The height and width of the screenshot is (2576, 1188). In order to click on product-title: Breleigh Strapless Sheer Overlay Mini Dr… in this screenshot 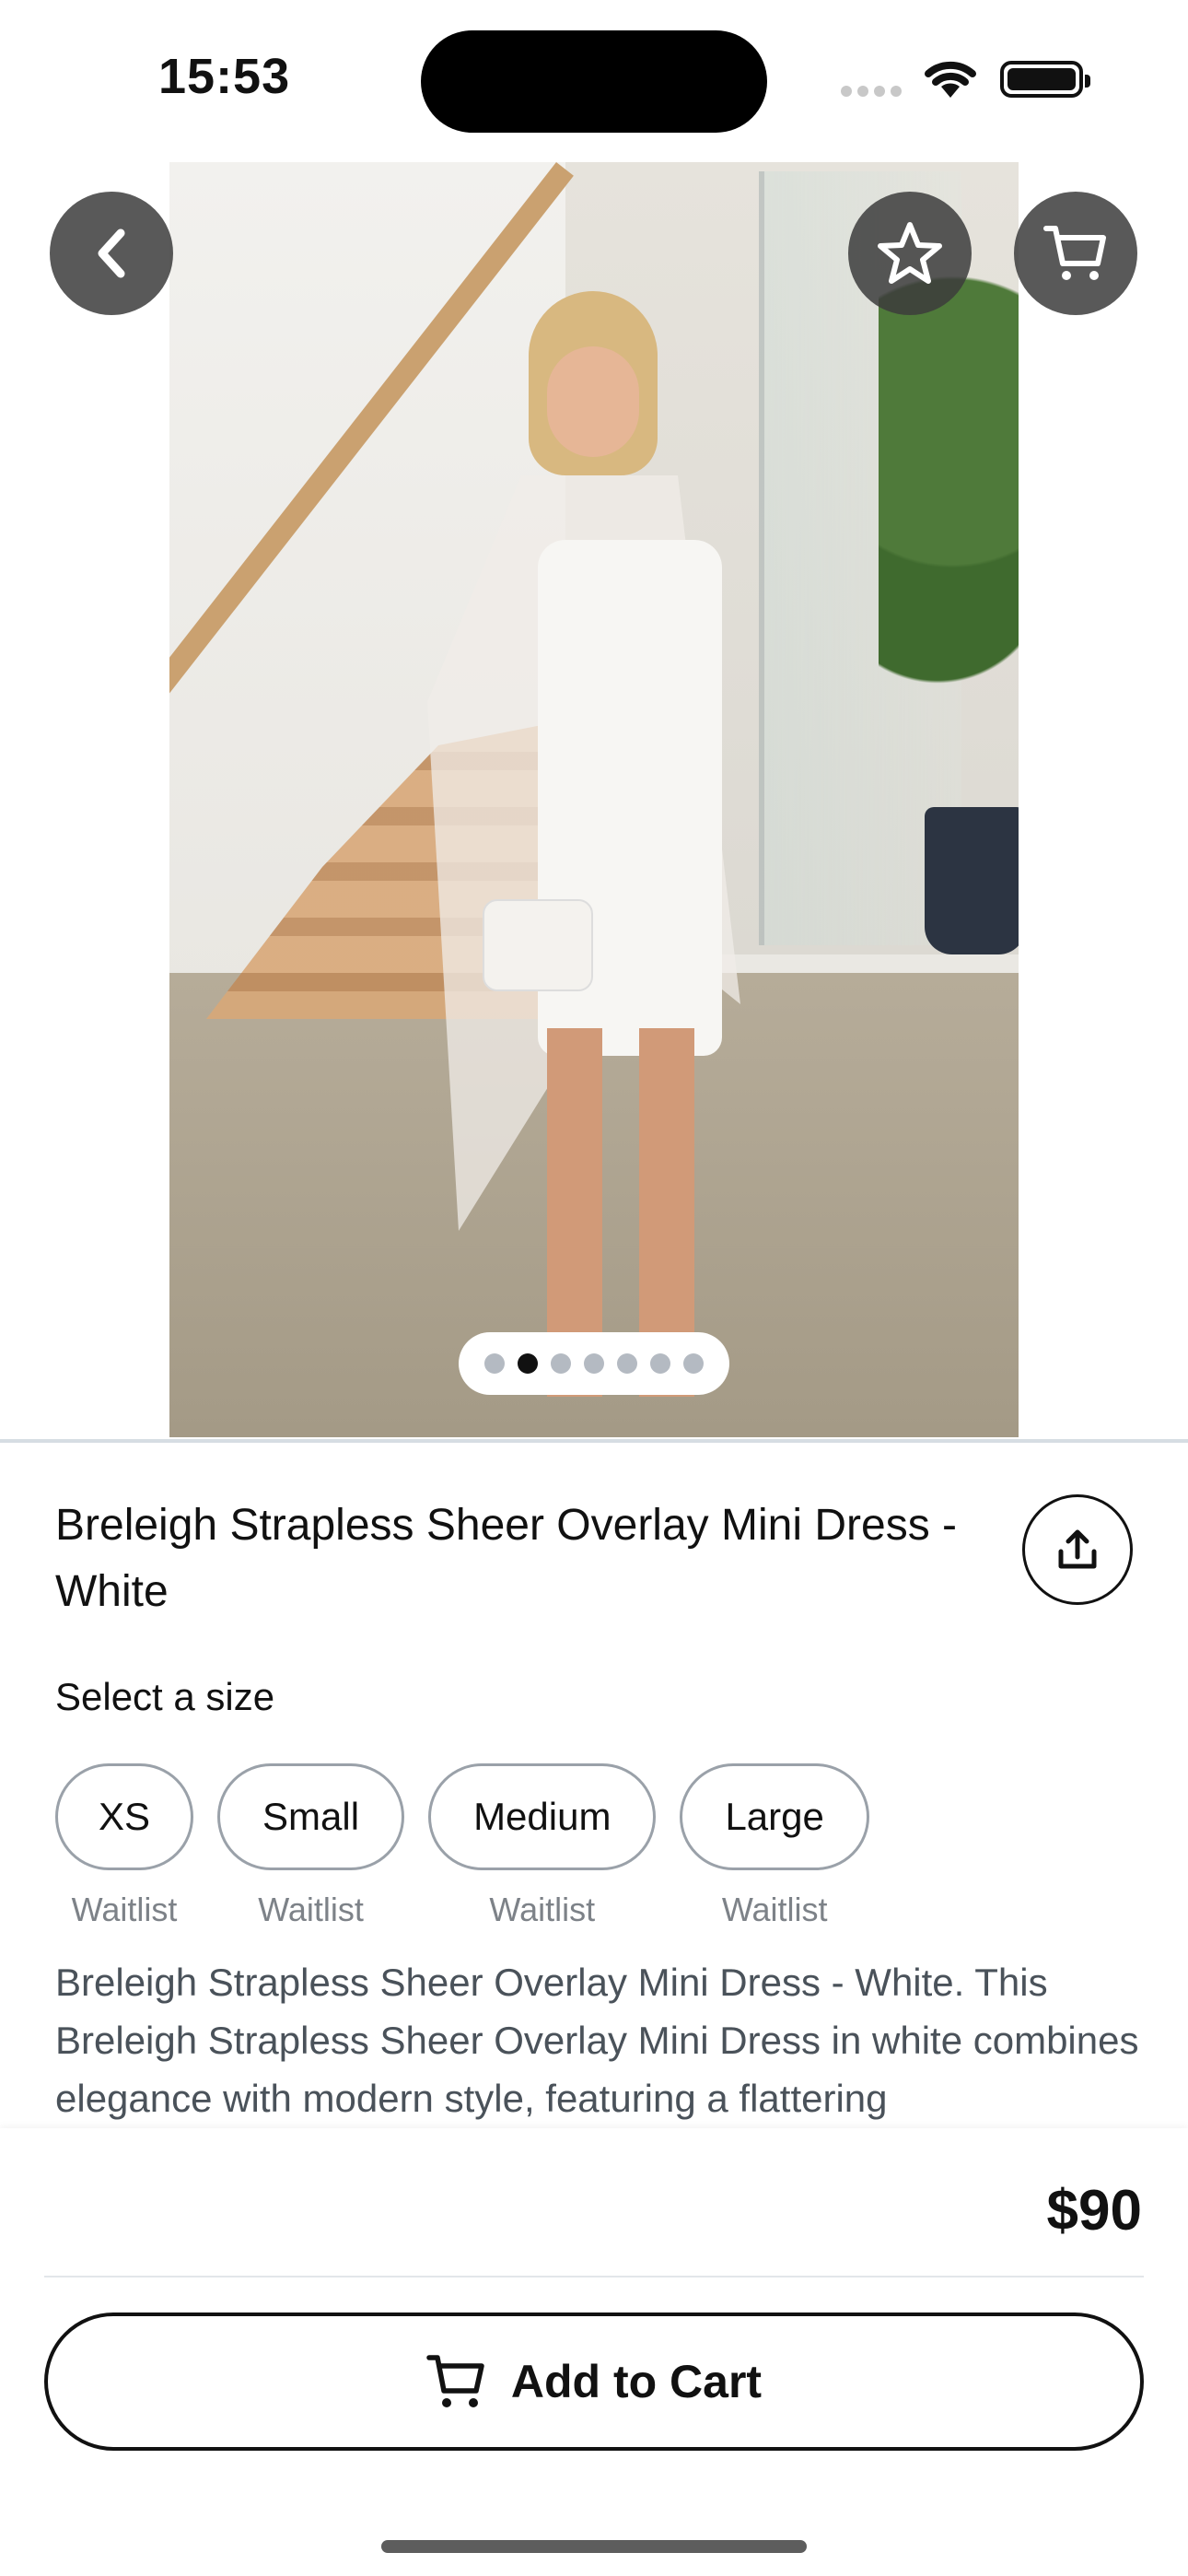, I will do `click(507, 1558)`.